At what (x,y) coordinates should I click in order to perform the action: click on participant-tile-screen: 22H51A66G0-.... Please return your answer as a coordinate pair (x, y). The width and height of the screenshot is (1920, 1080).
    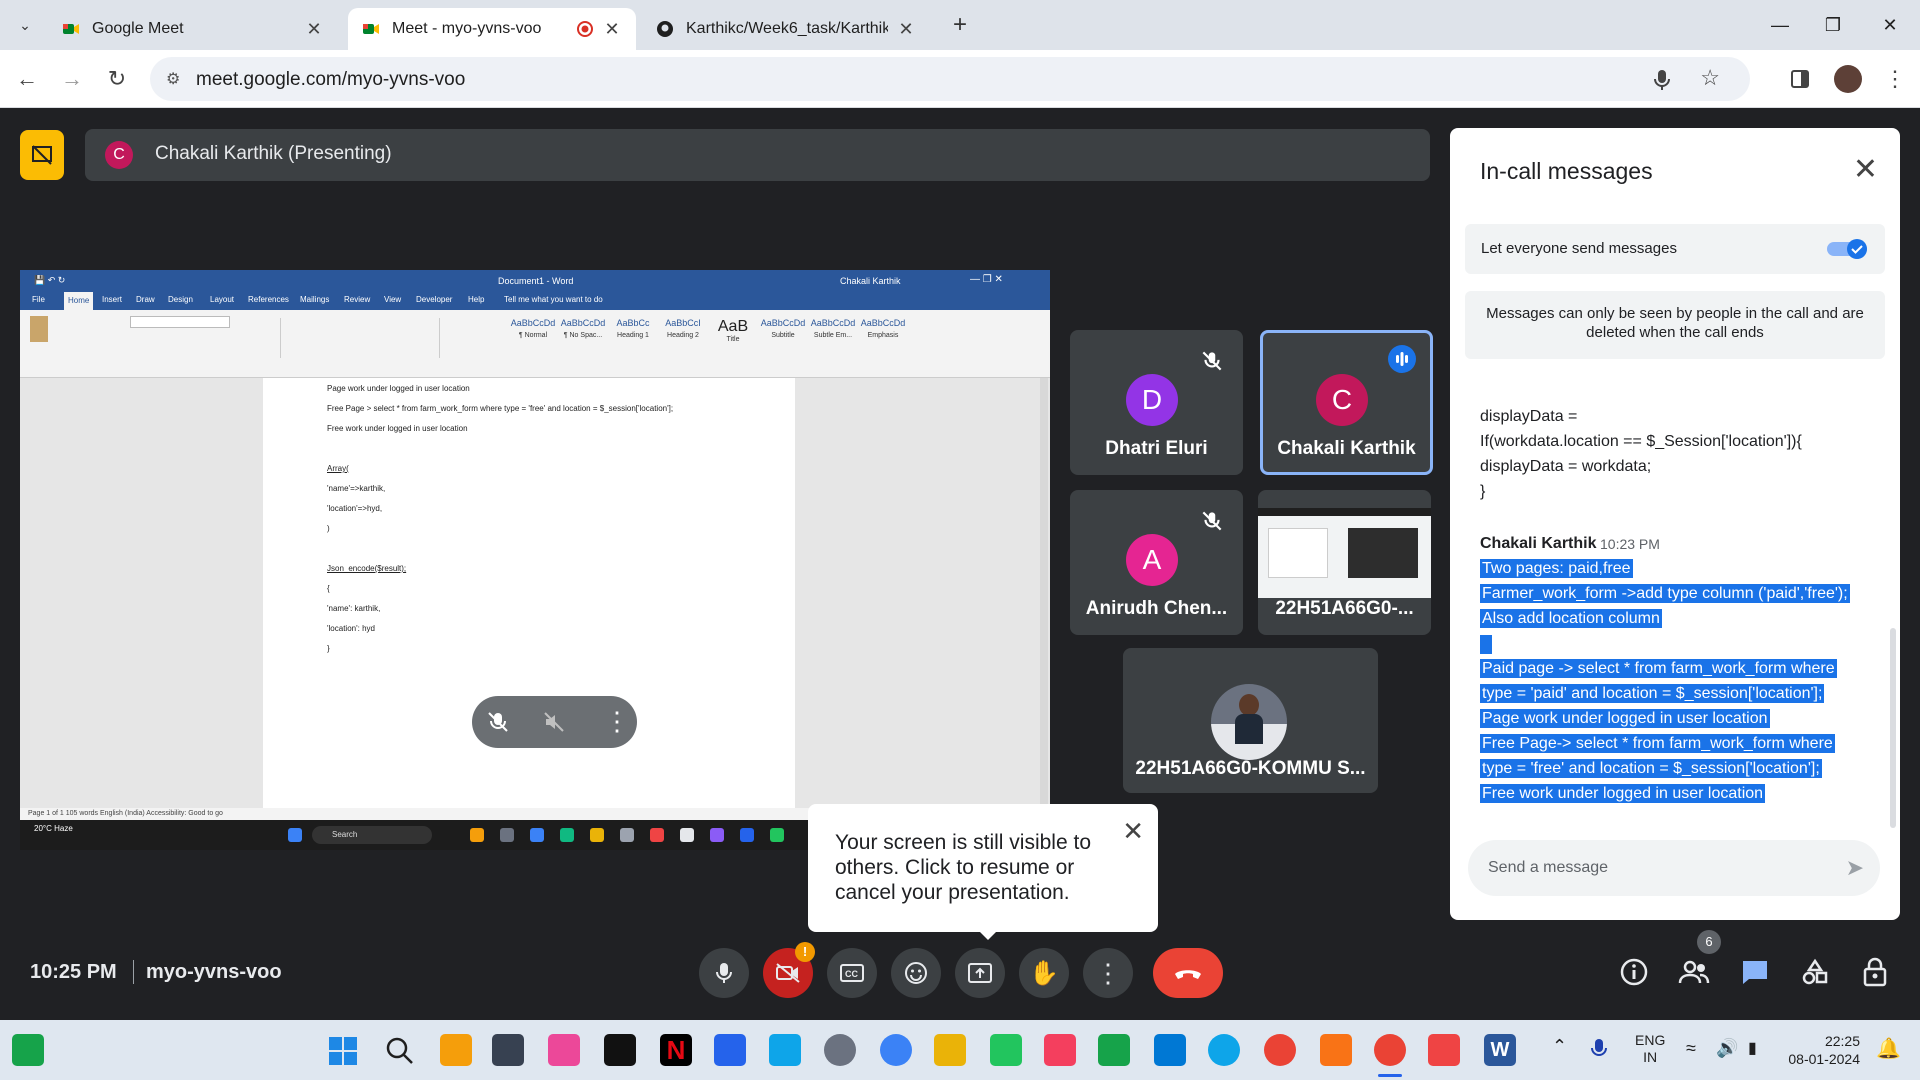
    Looking at the image, I should click on (1344, 562).